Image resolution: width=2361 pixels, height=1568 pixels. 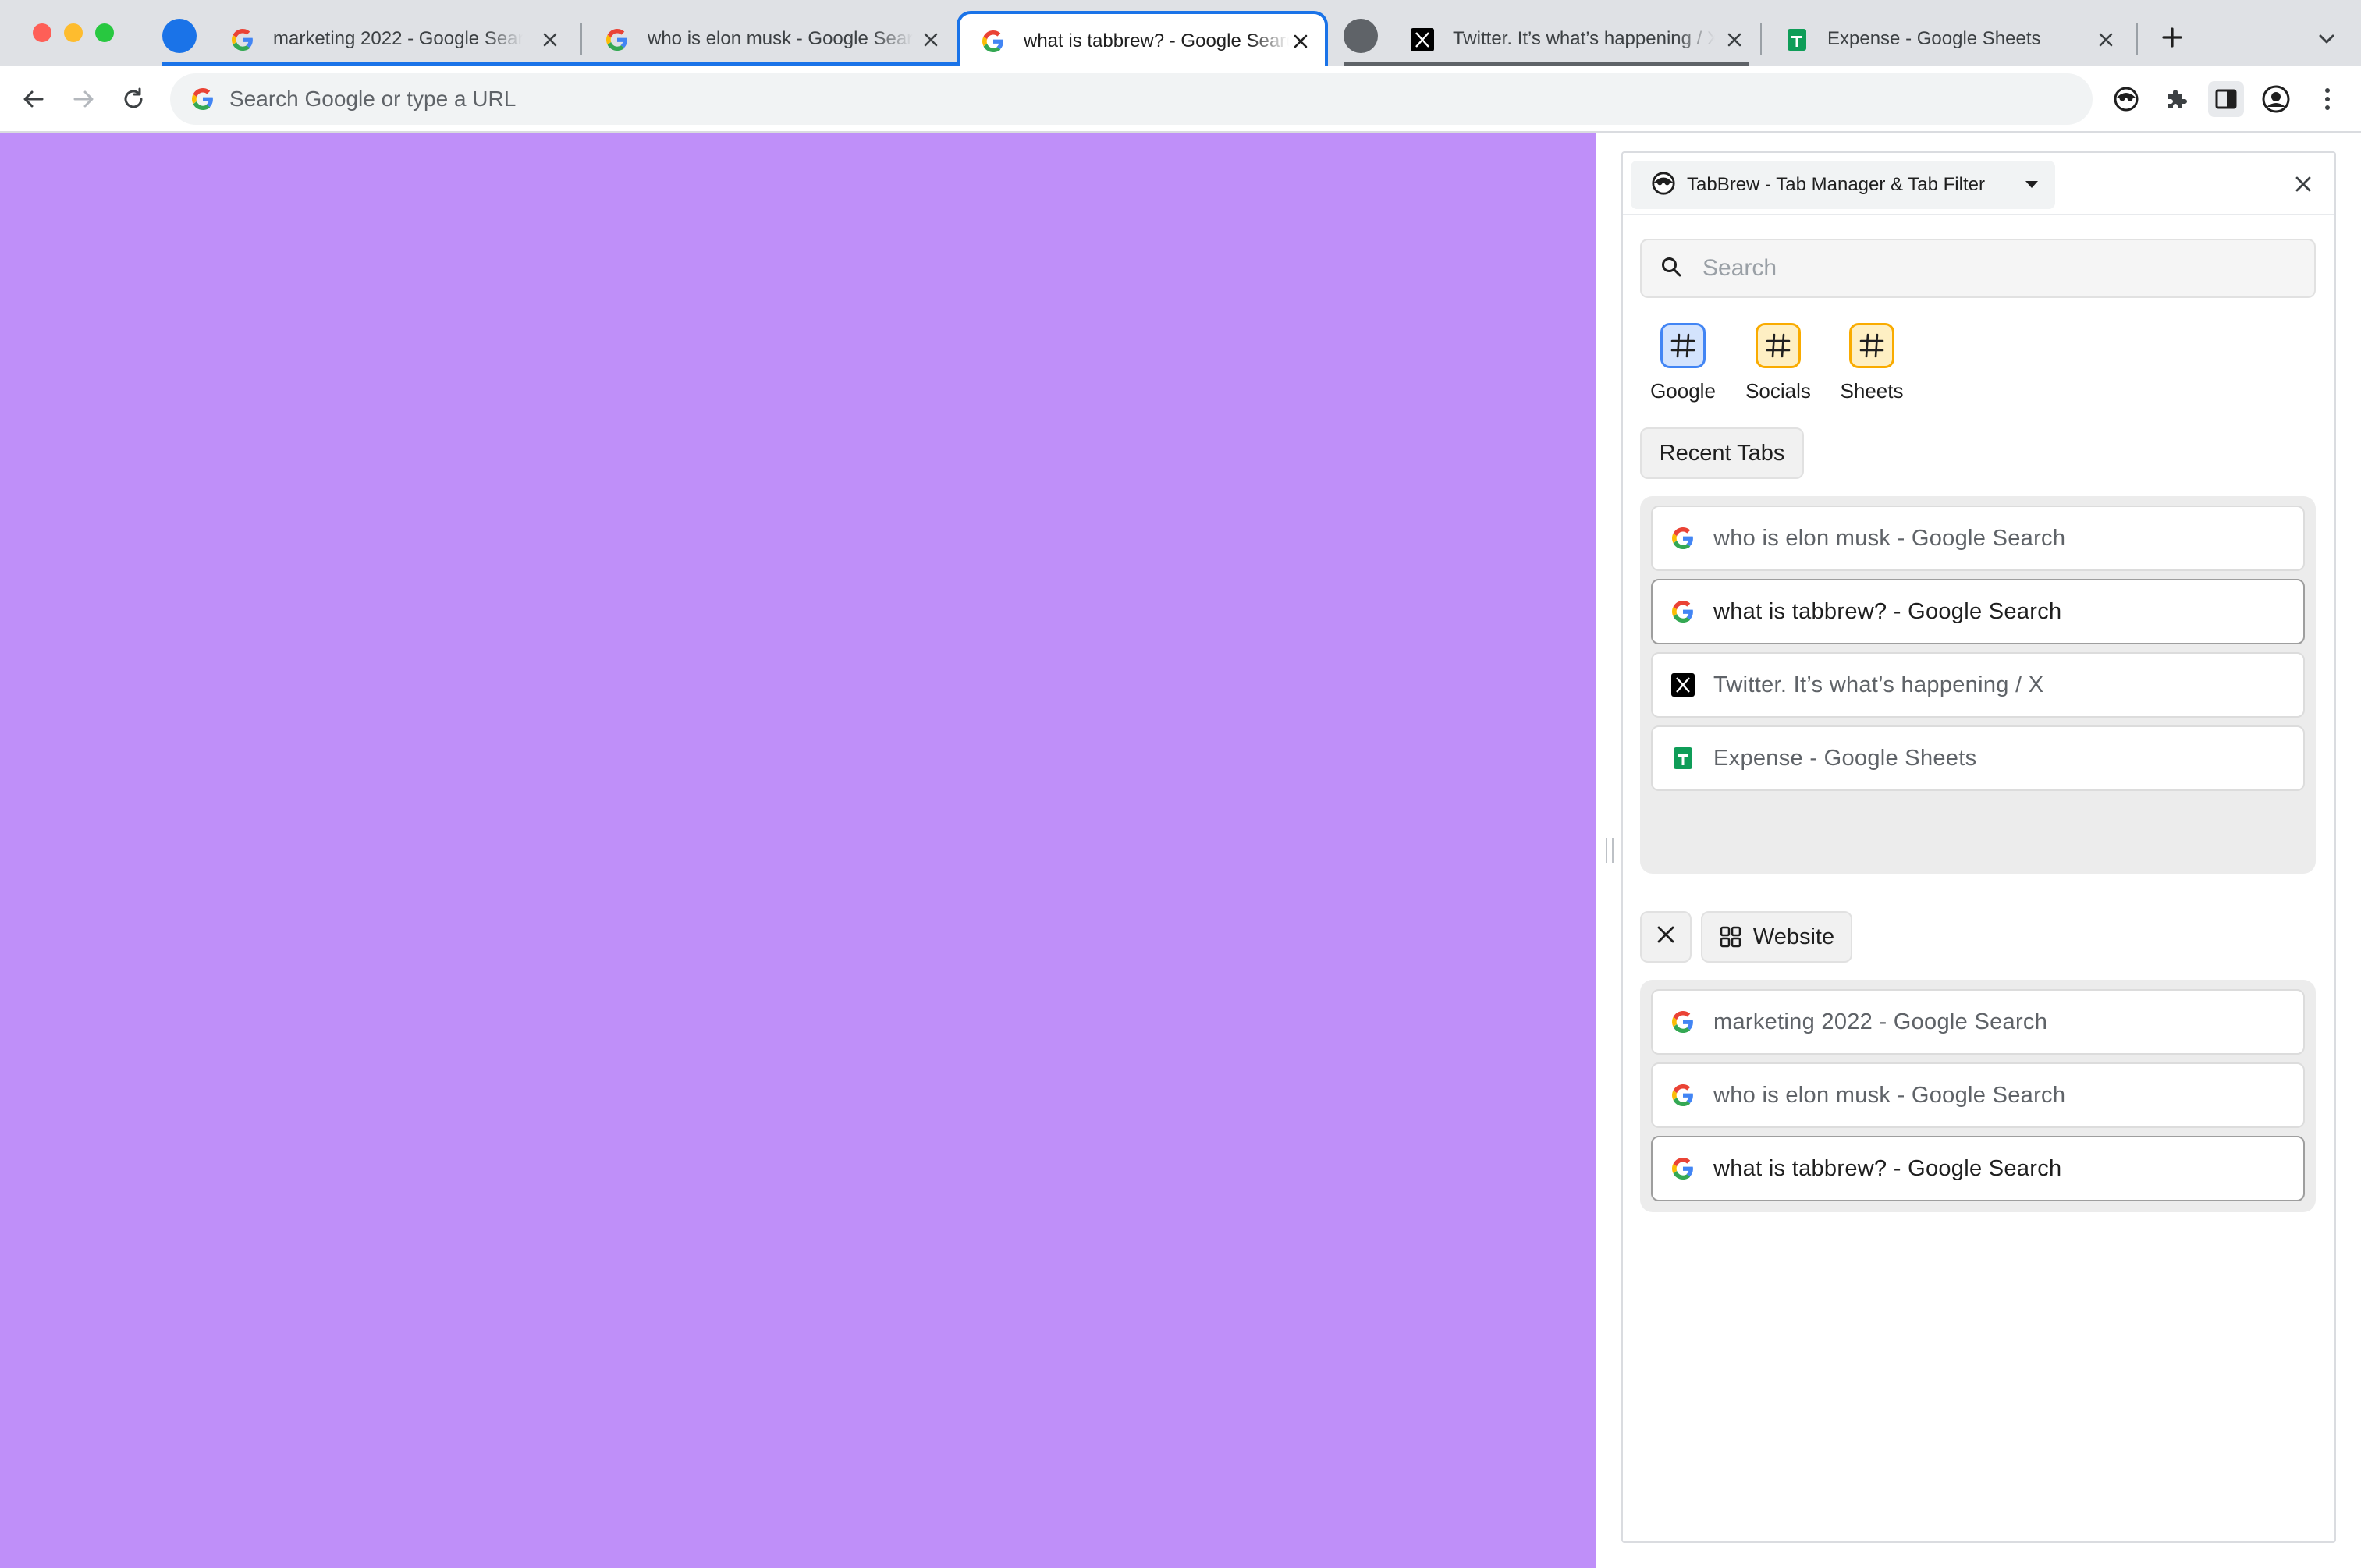 I want to click on filtered-tab-item-current: what is tabbrew? - Google Search, so click(x=1978, y=1168).